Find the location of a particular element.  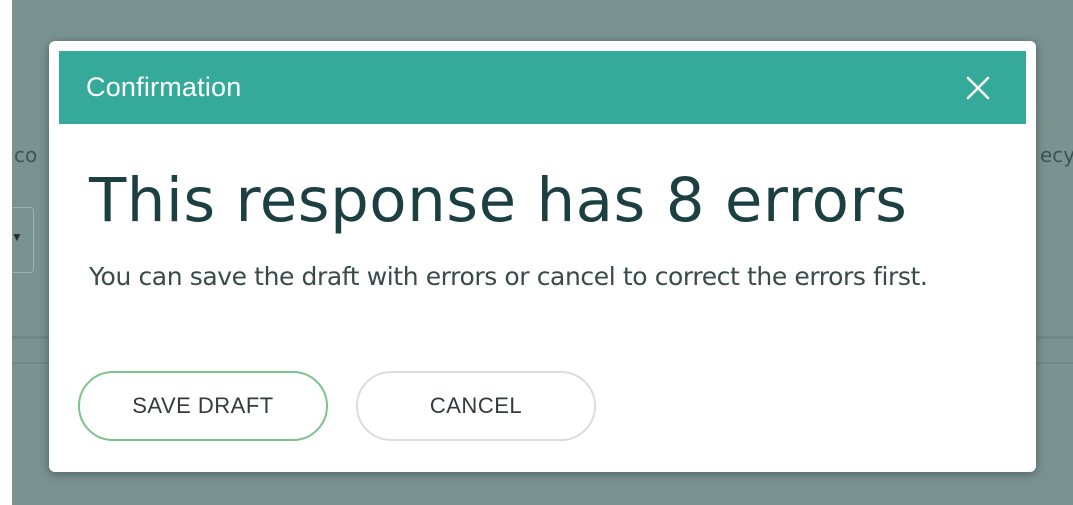

close-button is located at coordinates (978, 88).